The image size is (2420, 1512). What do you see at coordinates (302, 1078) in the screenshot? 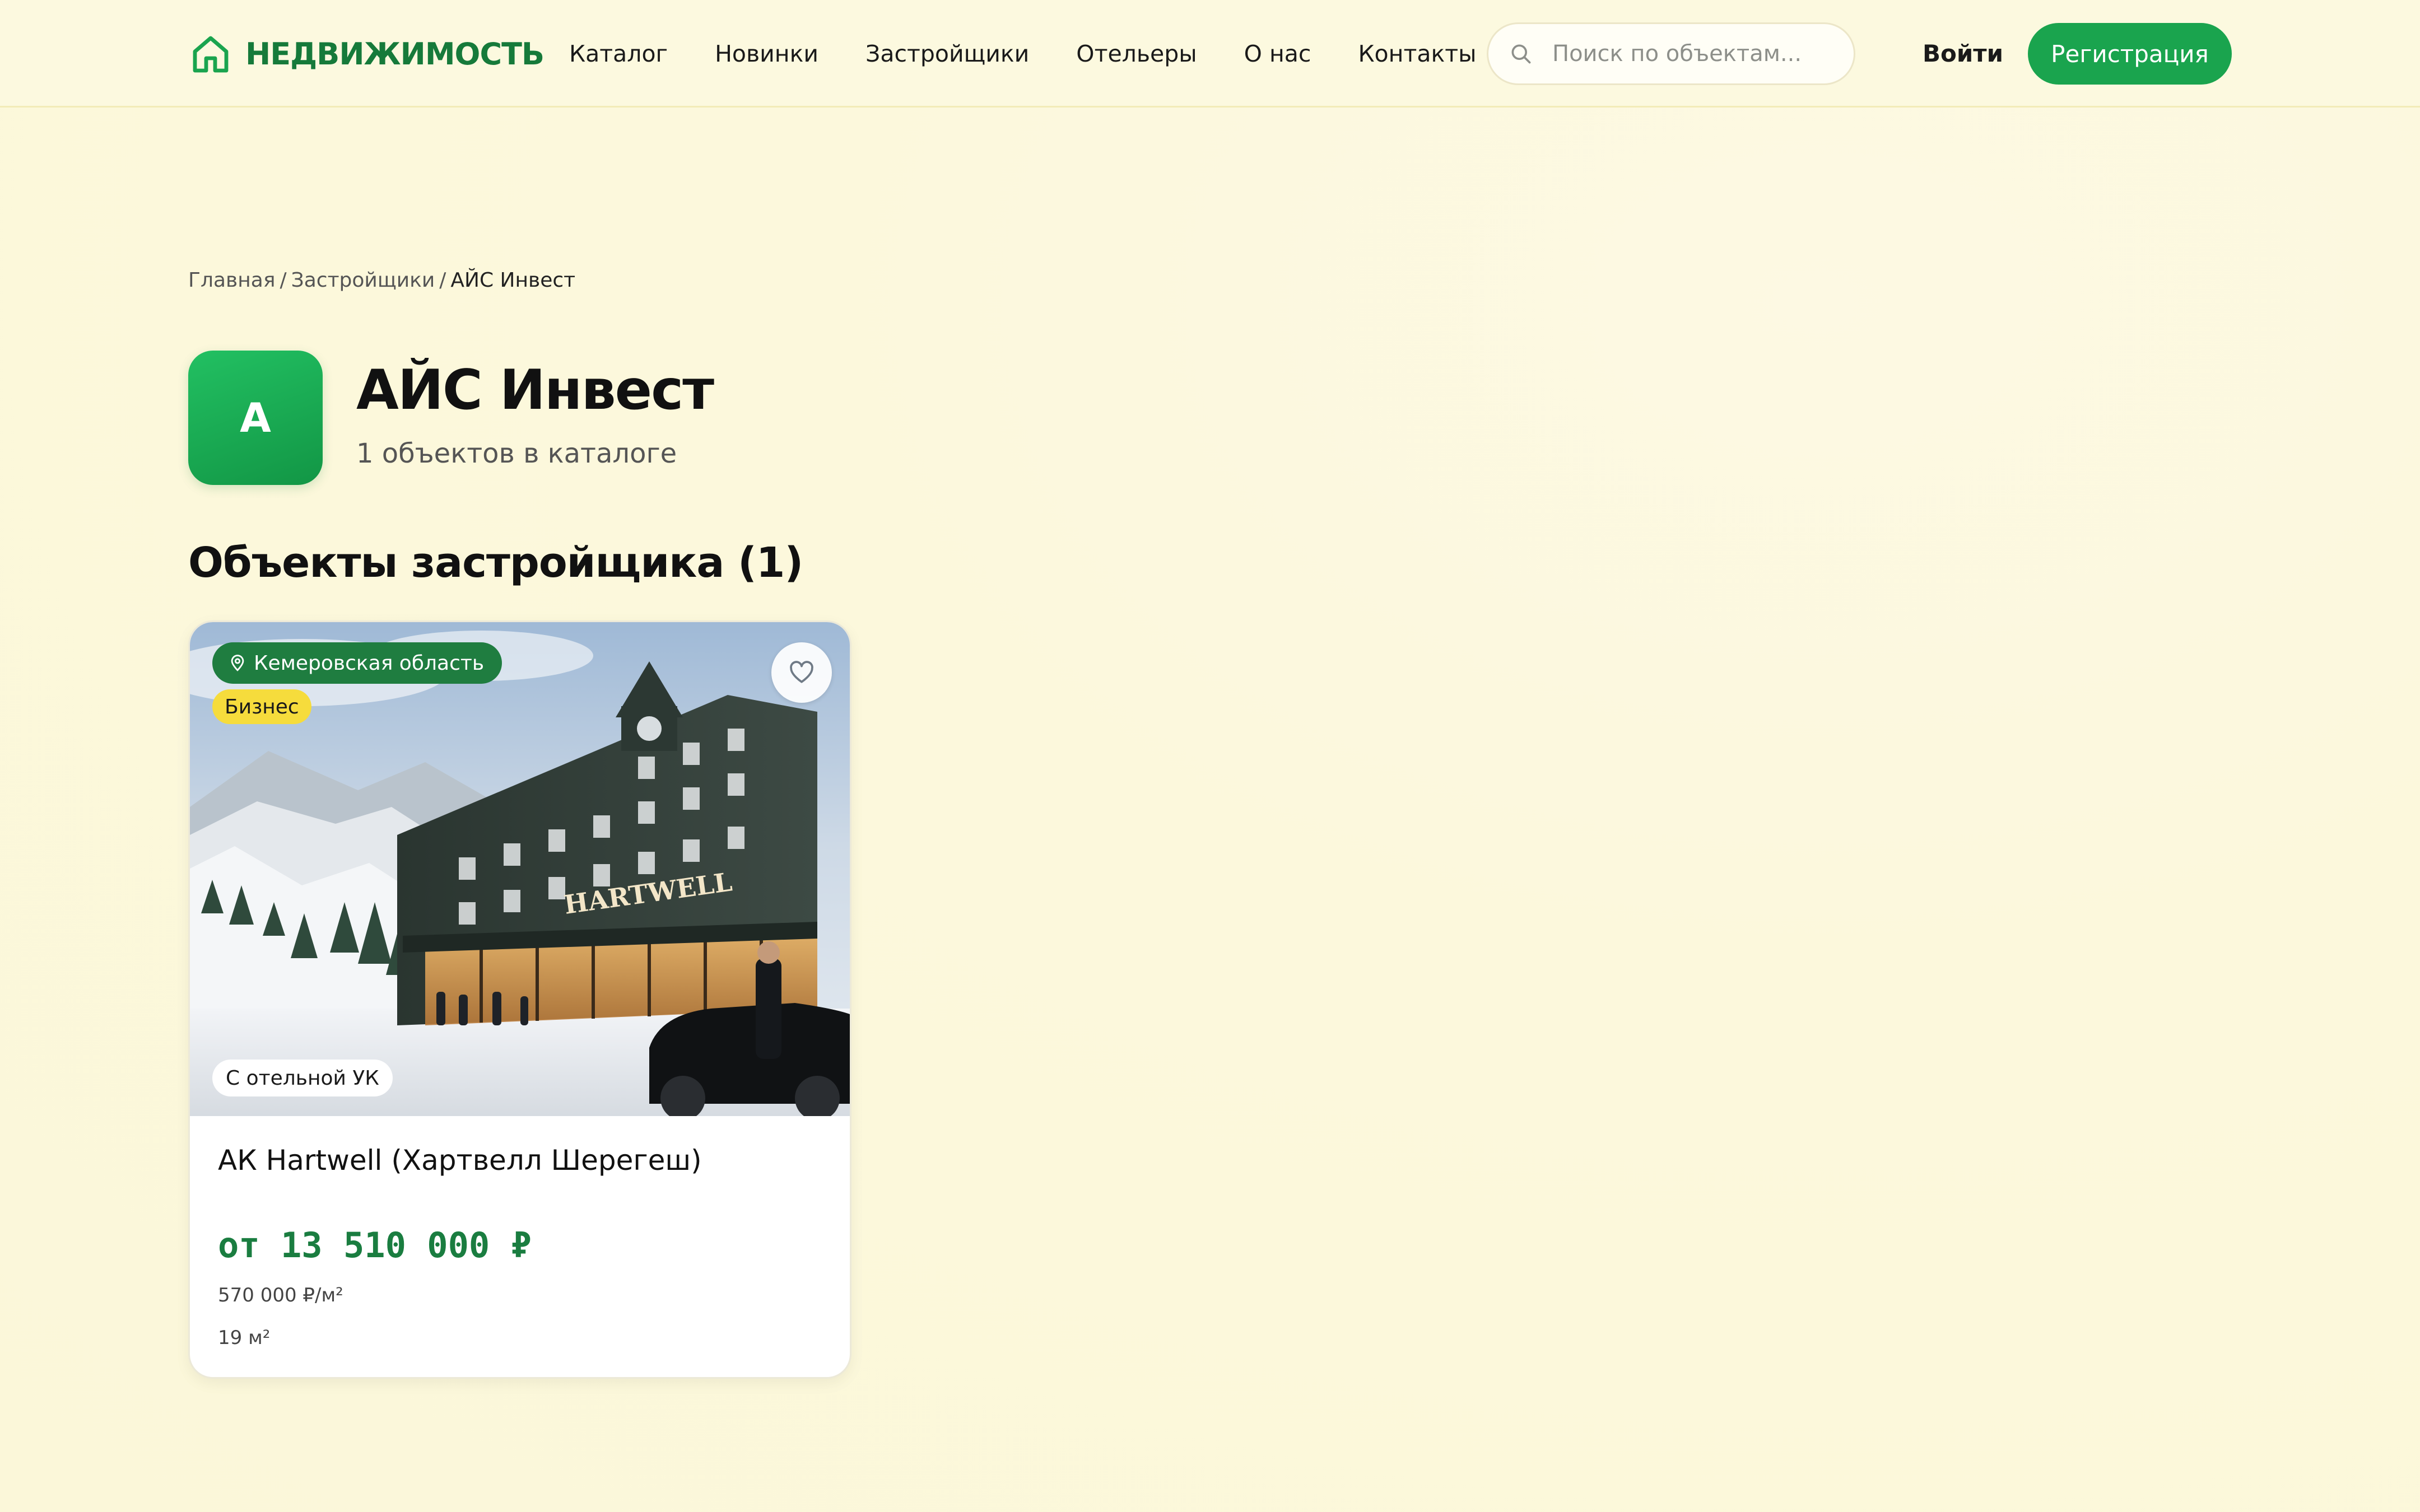
I see `hotel-badge: С отельной УК` at bounding box center [302, 1078].